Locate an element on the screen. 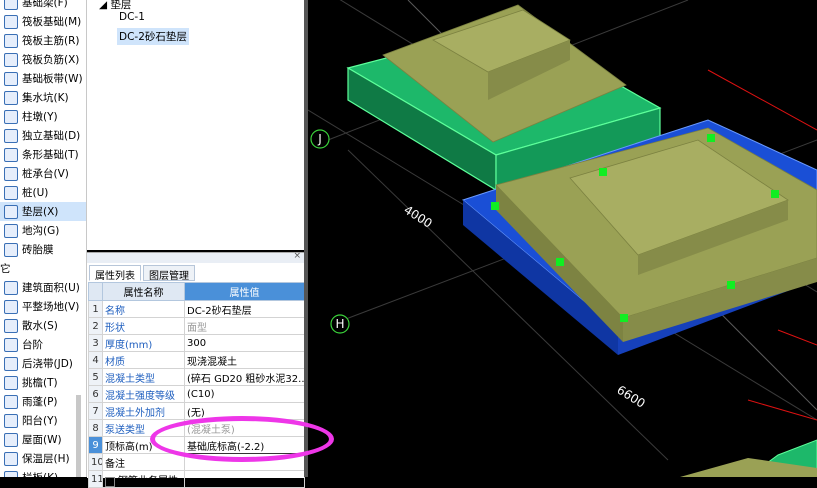  nav-item-label: 筏板主筋(R) is located at coordinates (51, 41).